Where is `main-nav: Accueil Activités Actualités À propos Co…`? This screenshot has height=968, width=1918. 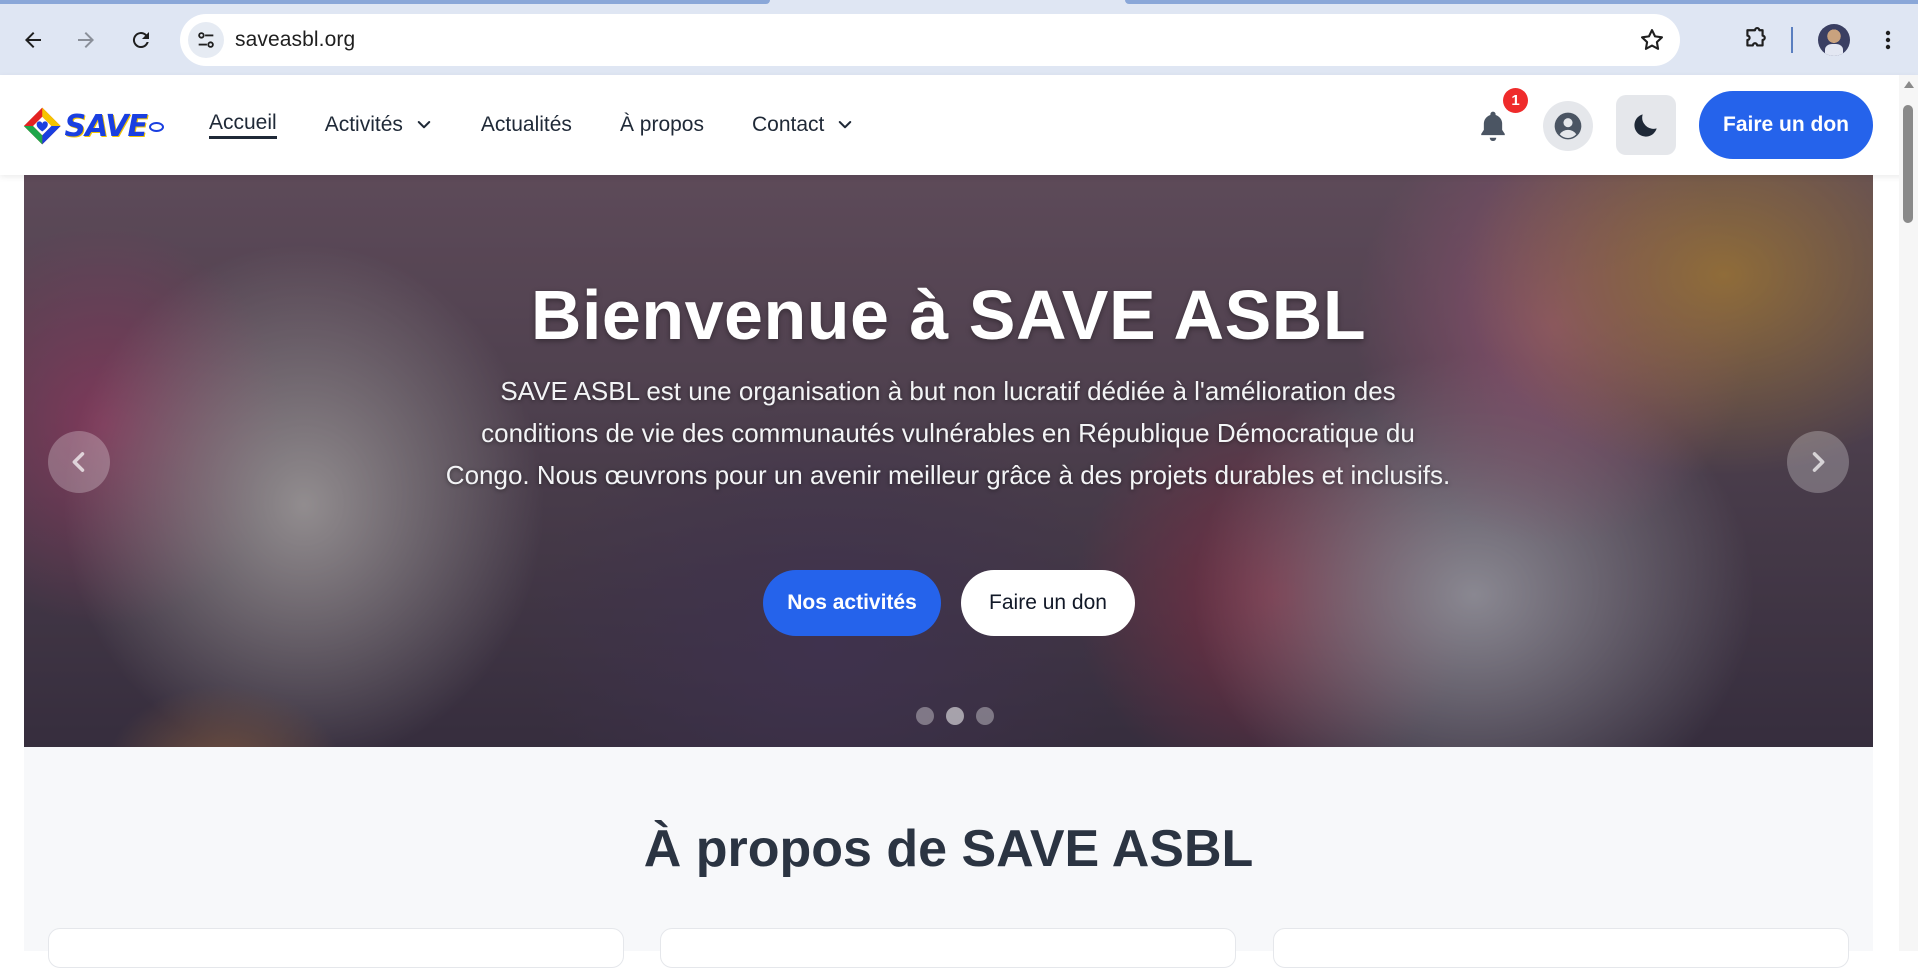 main-nav: Accueil Activités Actualités À propos Co… is located at coordinates (555, 125).